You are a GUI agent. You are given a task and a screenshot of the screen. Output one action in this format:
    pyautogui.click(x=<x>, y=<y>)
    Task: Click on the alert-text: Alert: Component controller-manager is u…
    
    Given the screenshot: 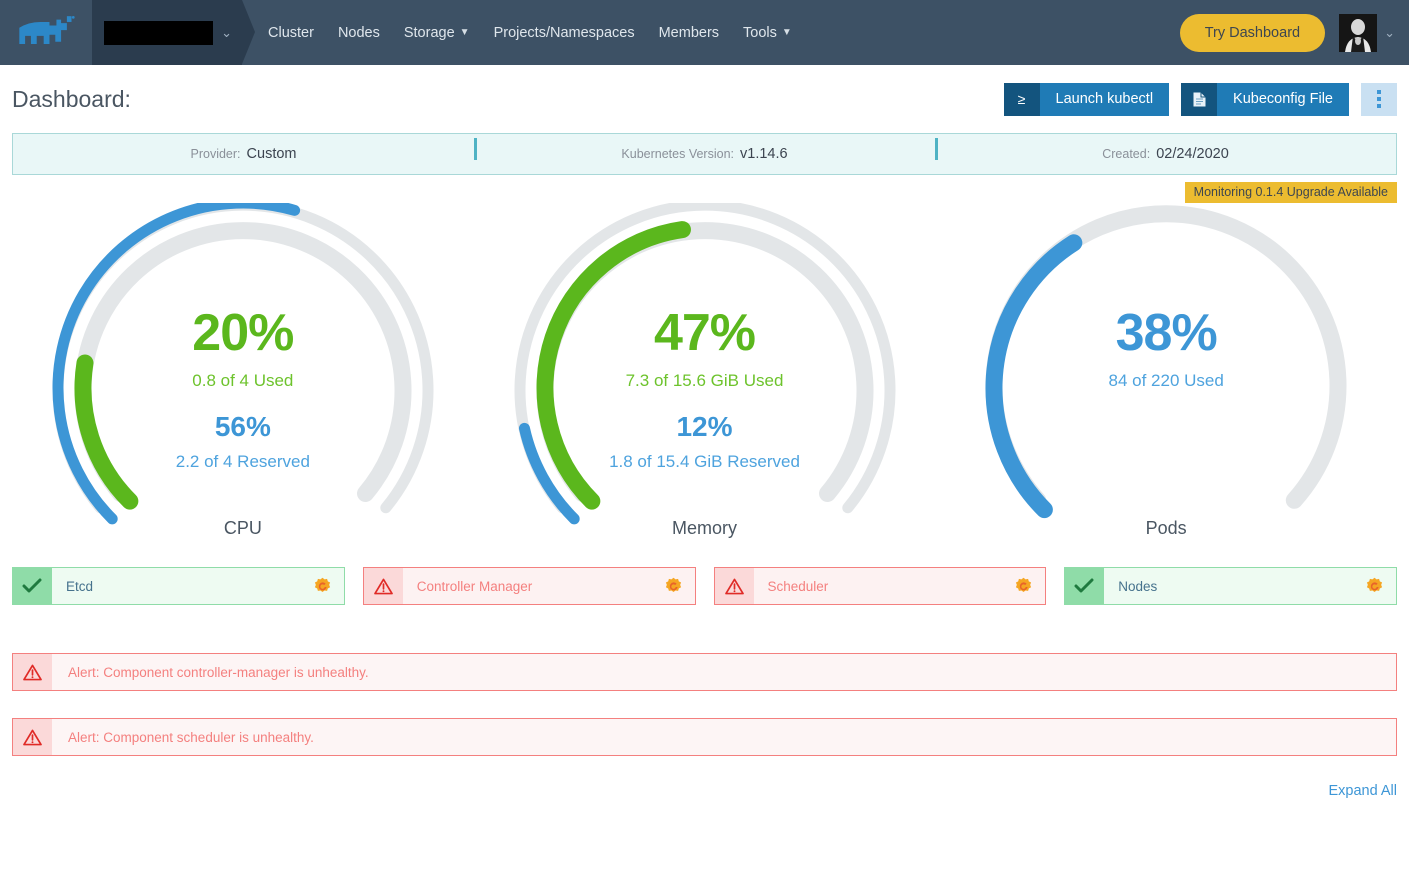 What is the action you would take?
    pyautogui.click(x=218, y=672)
    